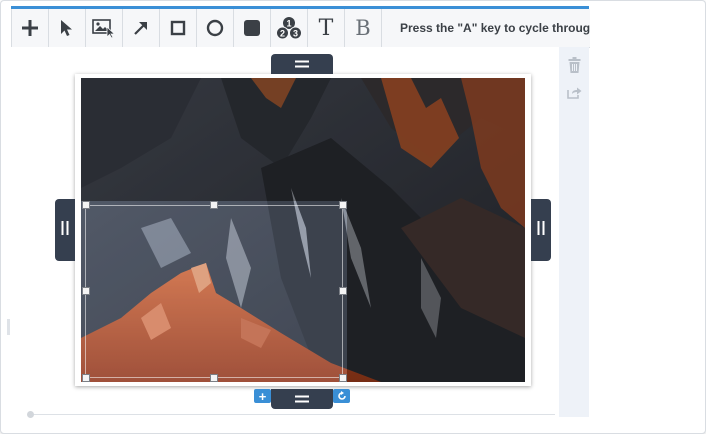  I want to click on zoom-slider-knob, so click(30, 414).